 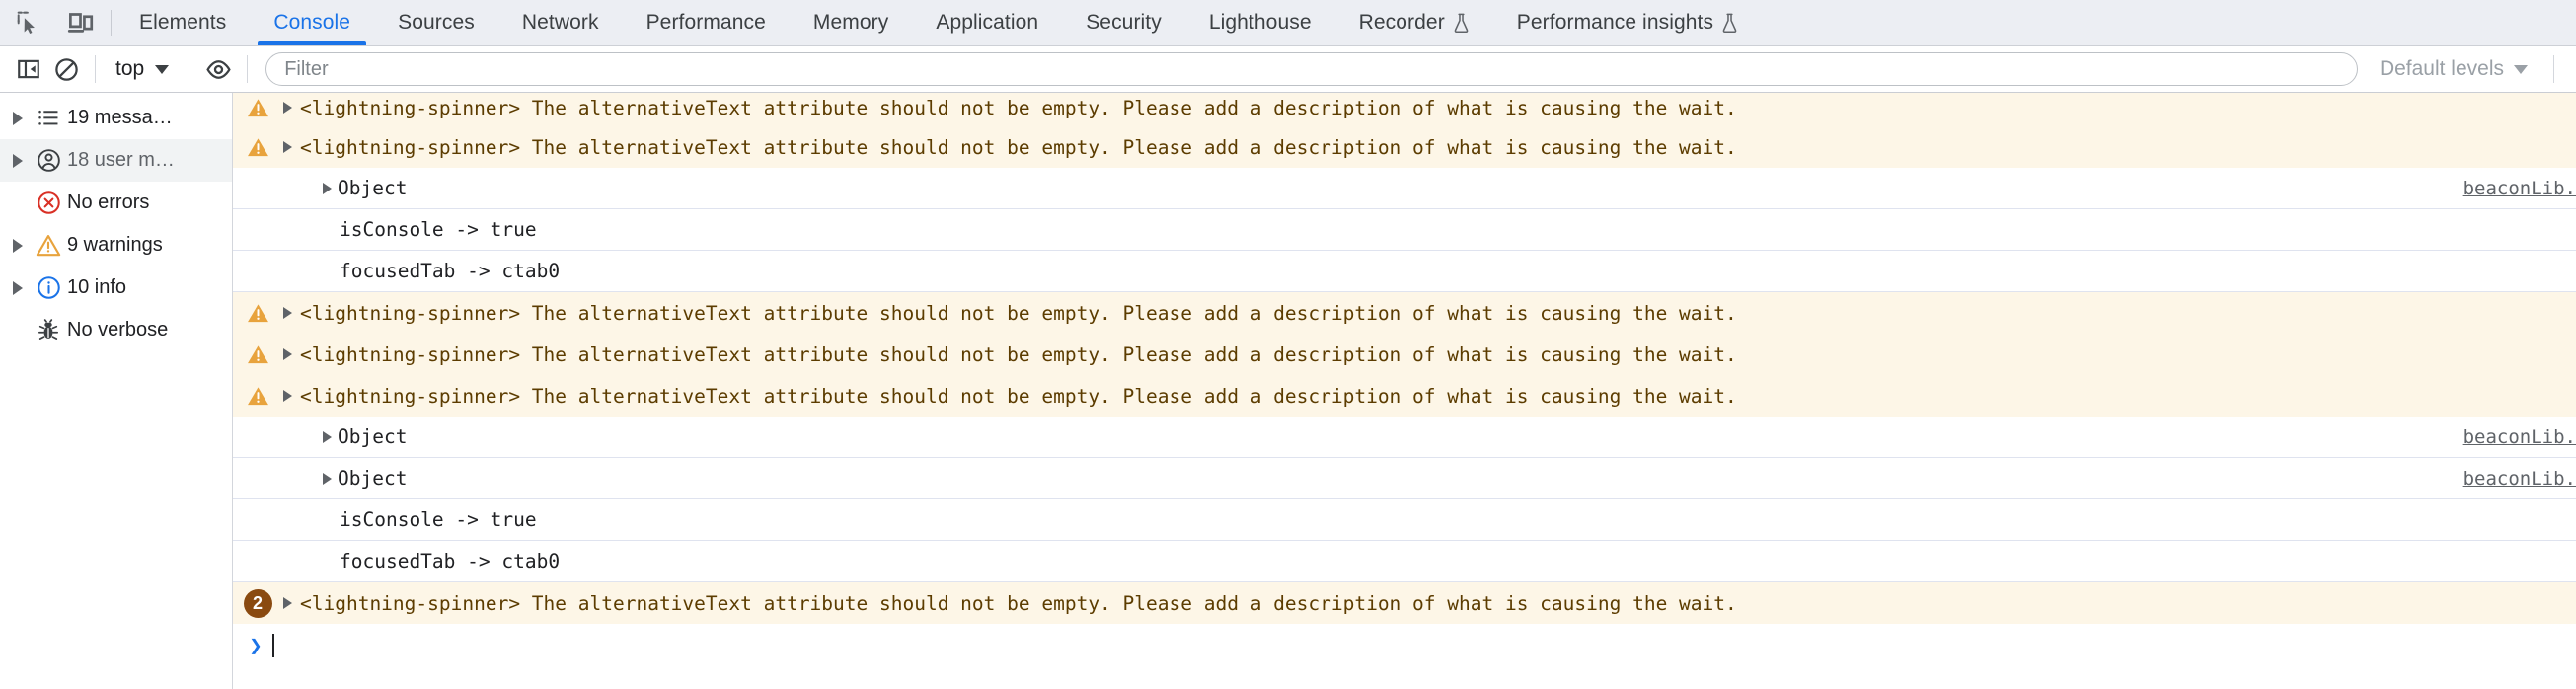 I want to click on log-levels-value: Default levels, so click(x=2442, y=68).